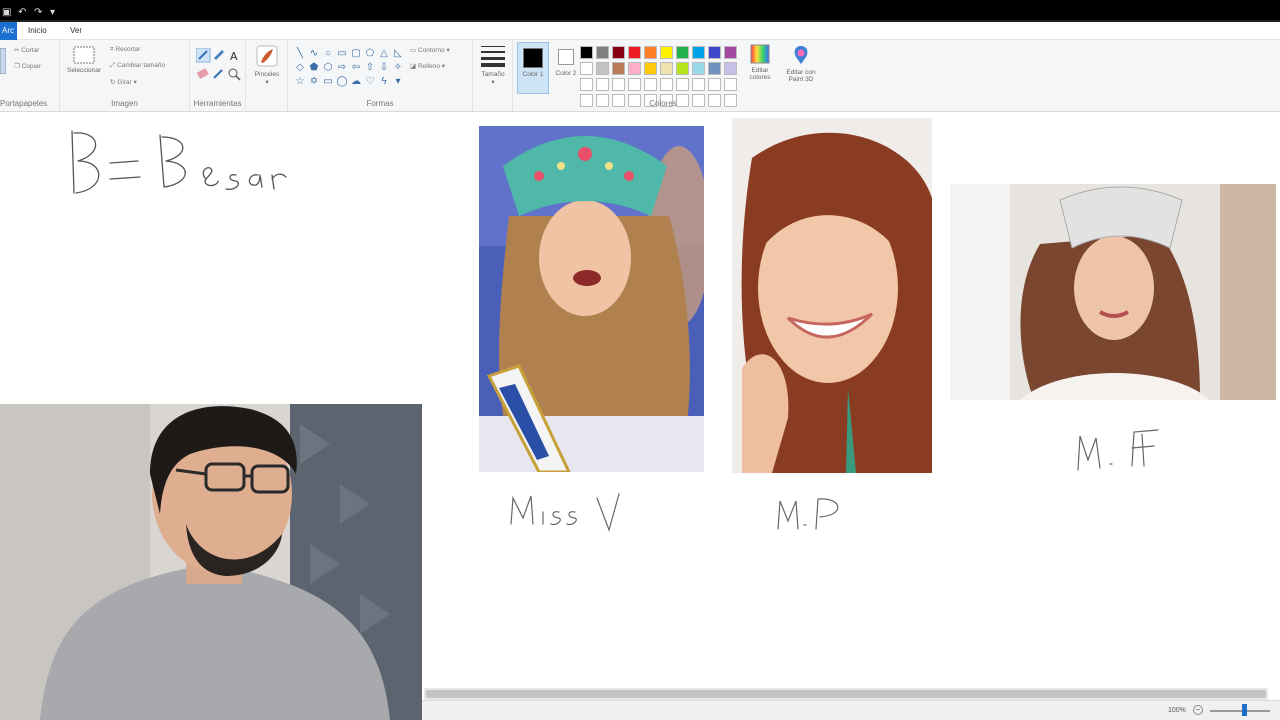 The height and width of the screenshot is (720, 1280). I want to click on outline-button: ▭ Contorno ▾, so click(430, 50).